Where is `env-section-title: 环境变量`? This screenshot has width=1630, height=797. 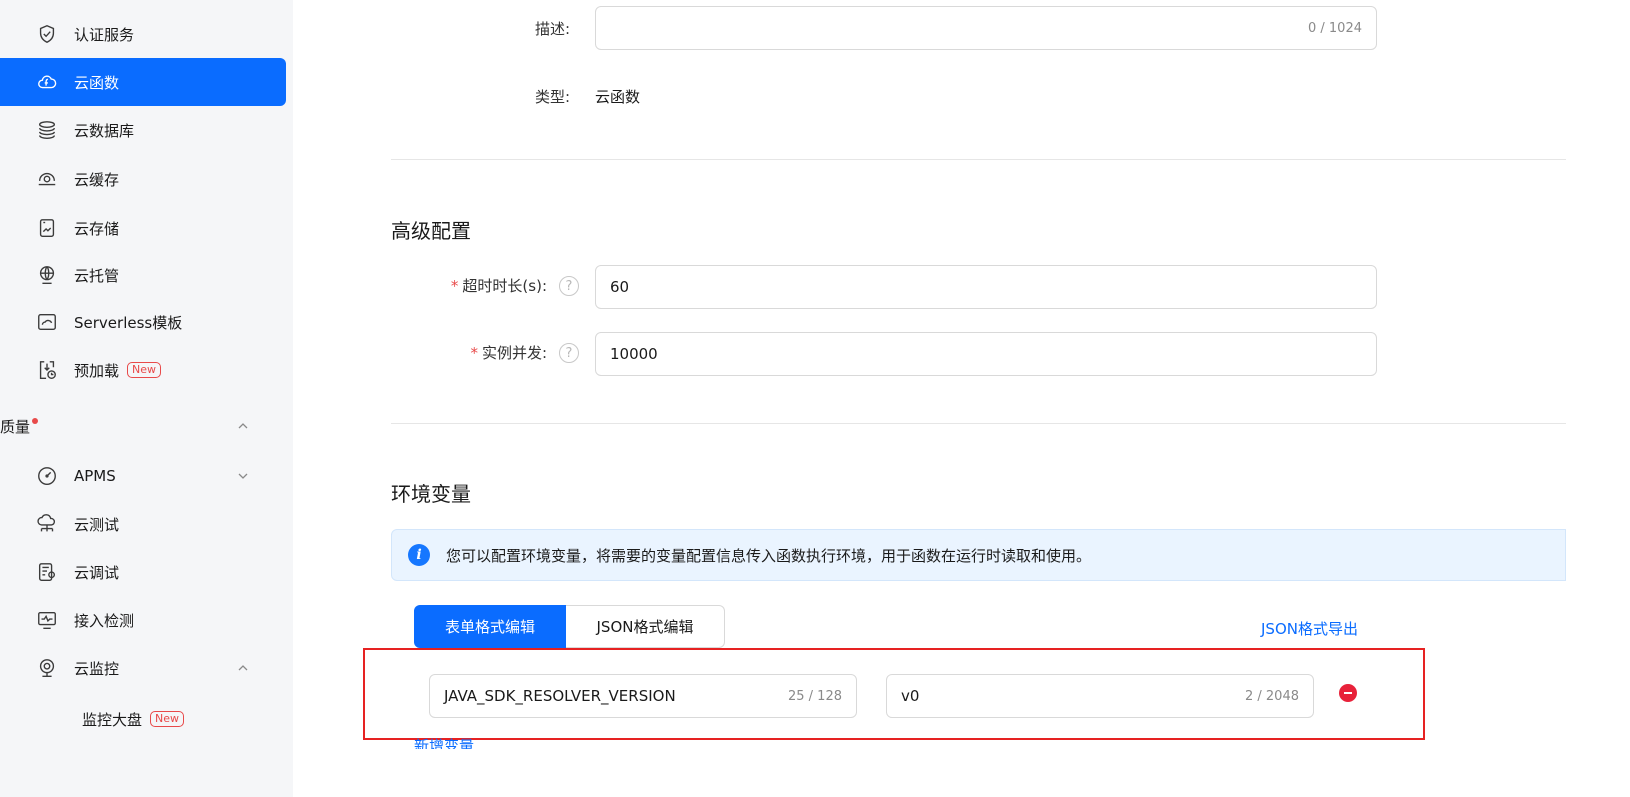 env-section-title: 环境变量 is located at coordinates (431, 494).